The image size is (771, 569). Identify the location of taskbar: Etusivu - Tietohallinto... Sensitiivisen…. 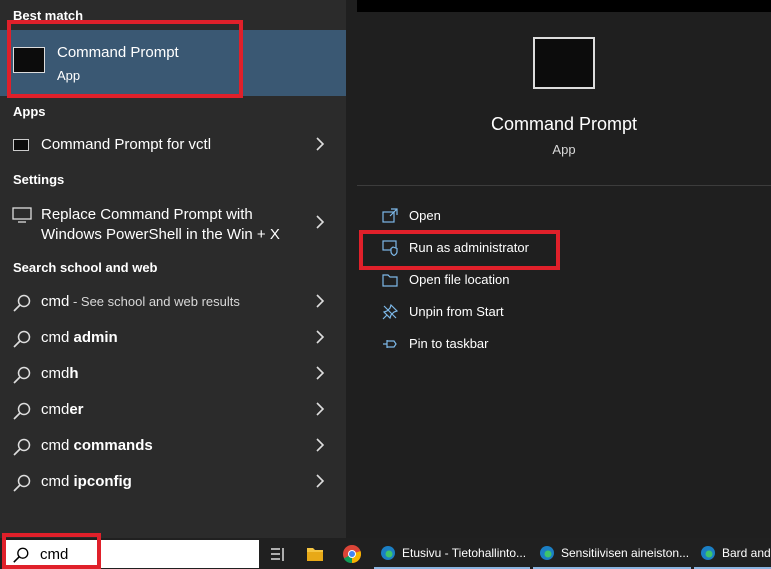
(385, 553).